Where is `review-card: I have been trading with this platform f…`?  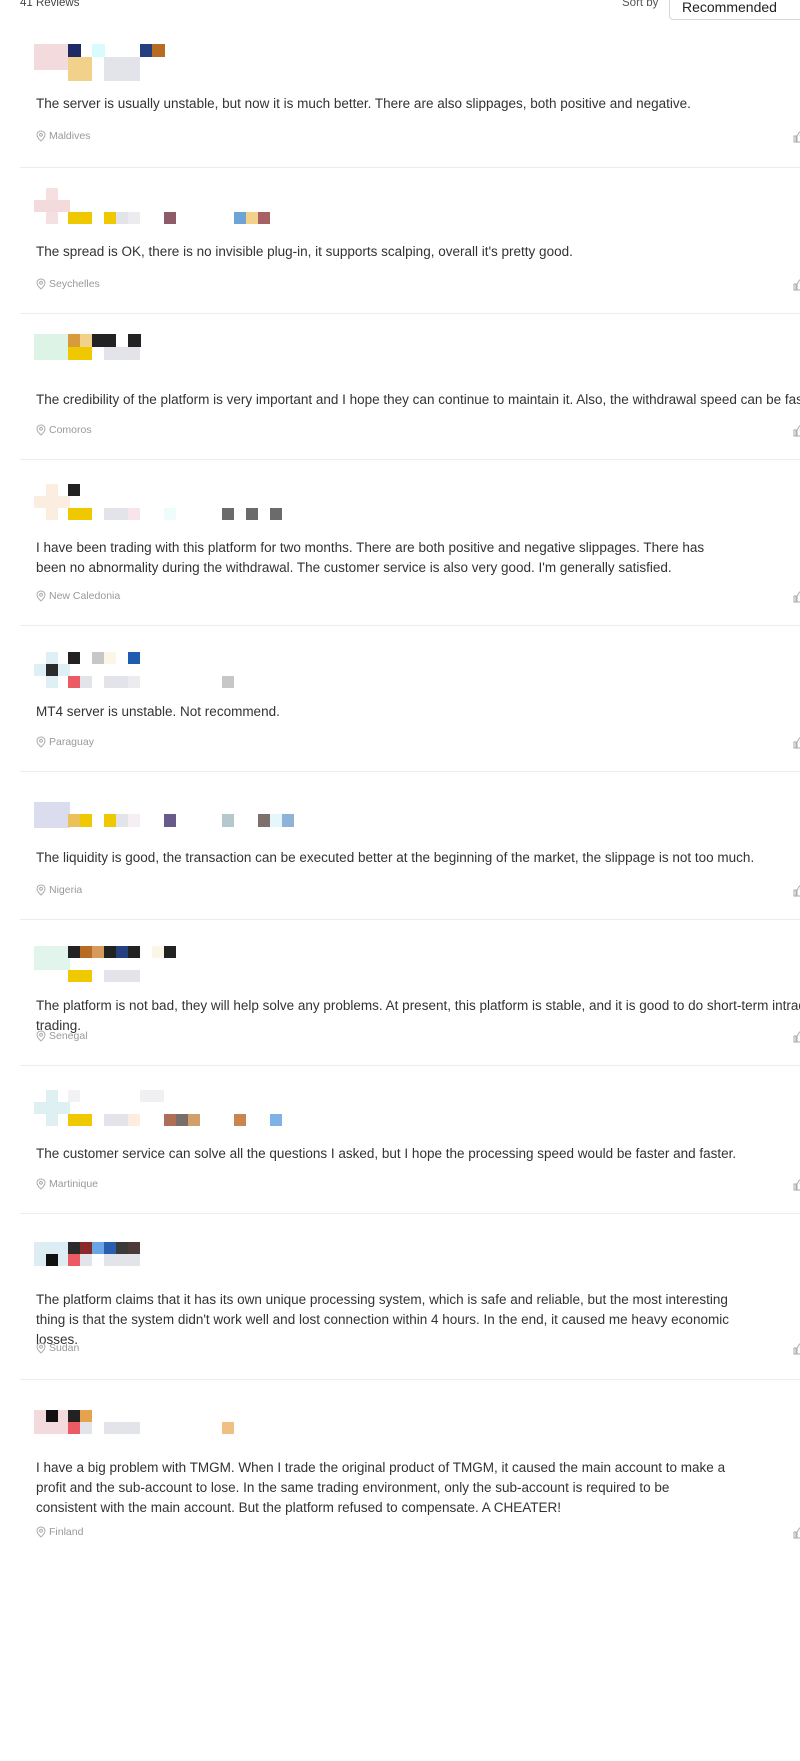 review-card: I have been trading with this platform f… is located at coordinates (410, 543).